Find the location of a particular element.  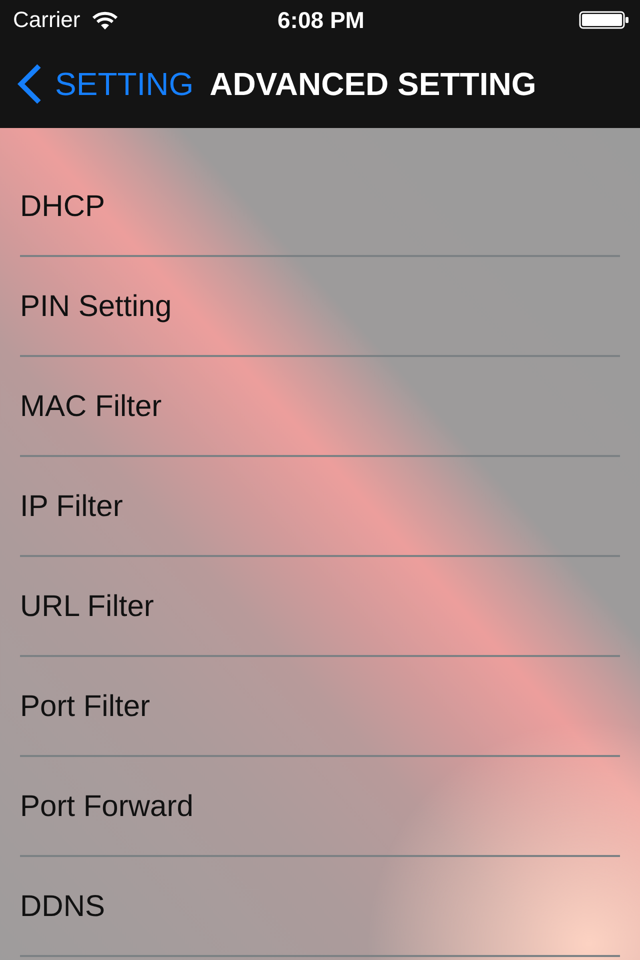

clock-time: 6:08 PM is located at coordinates (321, 20).